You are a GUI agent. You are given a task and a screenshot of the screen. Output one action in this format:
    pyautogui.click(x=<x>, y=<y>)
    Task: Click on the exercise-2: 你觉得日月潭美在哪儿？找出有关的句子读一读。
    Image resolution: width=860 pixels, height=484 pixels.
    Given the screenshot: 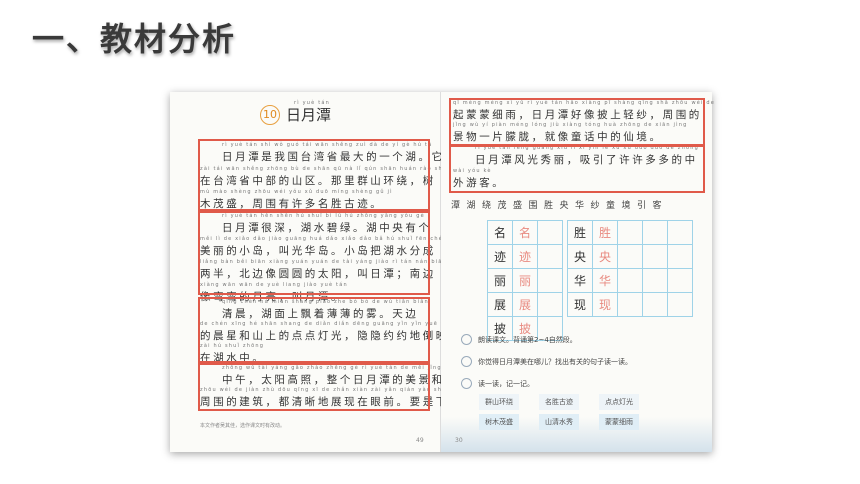 What is the action you would take?
    pyautogui.click(x=546, y=361)
    